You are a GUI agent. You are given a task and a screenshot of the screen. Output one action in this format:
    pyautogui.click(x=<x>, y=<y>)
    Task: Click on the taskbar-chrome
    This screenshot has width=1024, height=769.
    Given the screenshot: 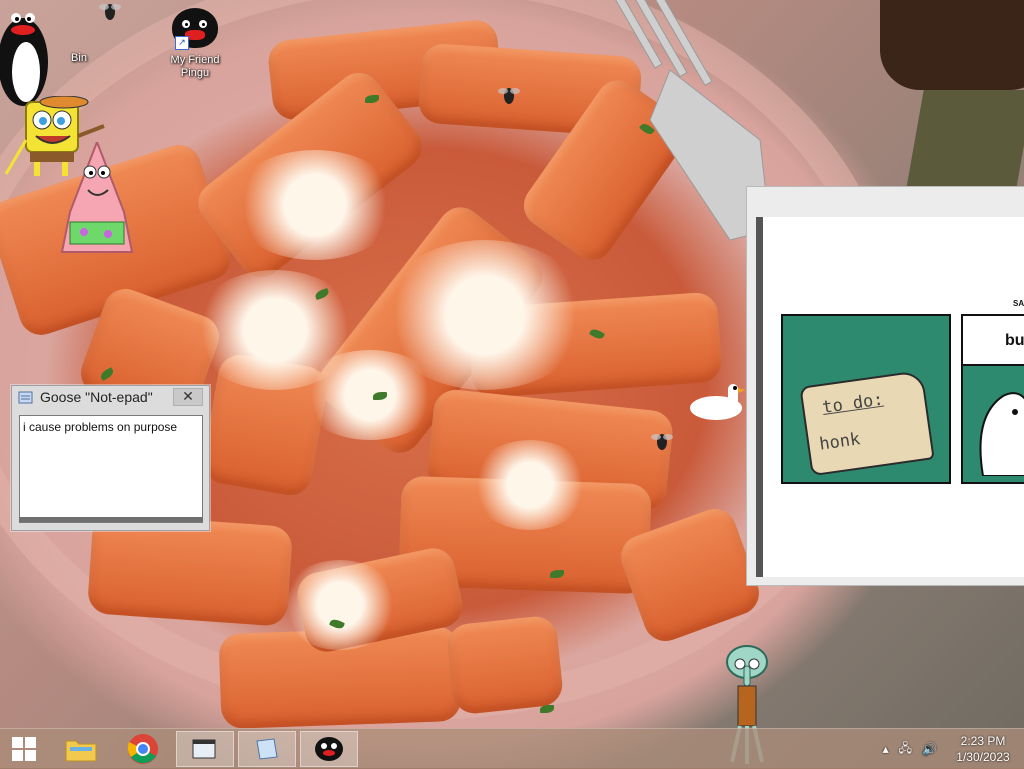 What is the action you would take?
    pyautogui.click(x=143, y=749)
    